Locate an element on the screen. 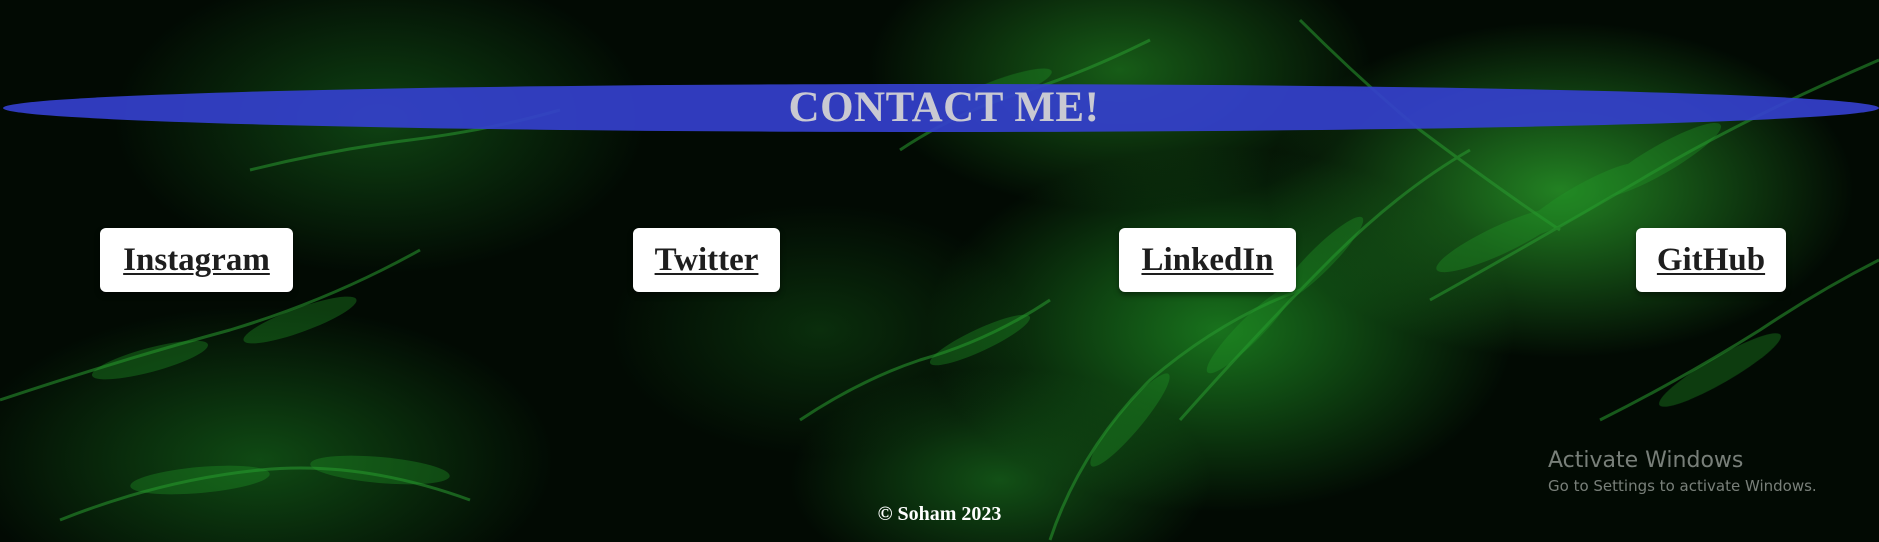  watermark-subtitle: Go to Settings to activate Windows. is located at coordinates (1682, 486).